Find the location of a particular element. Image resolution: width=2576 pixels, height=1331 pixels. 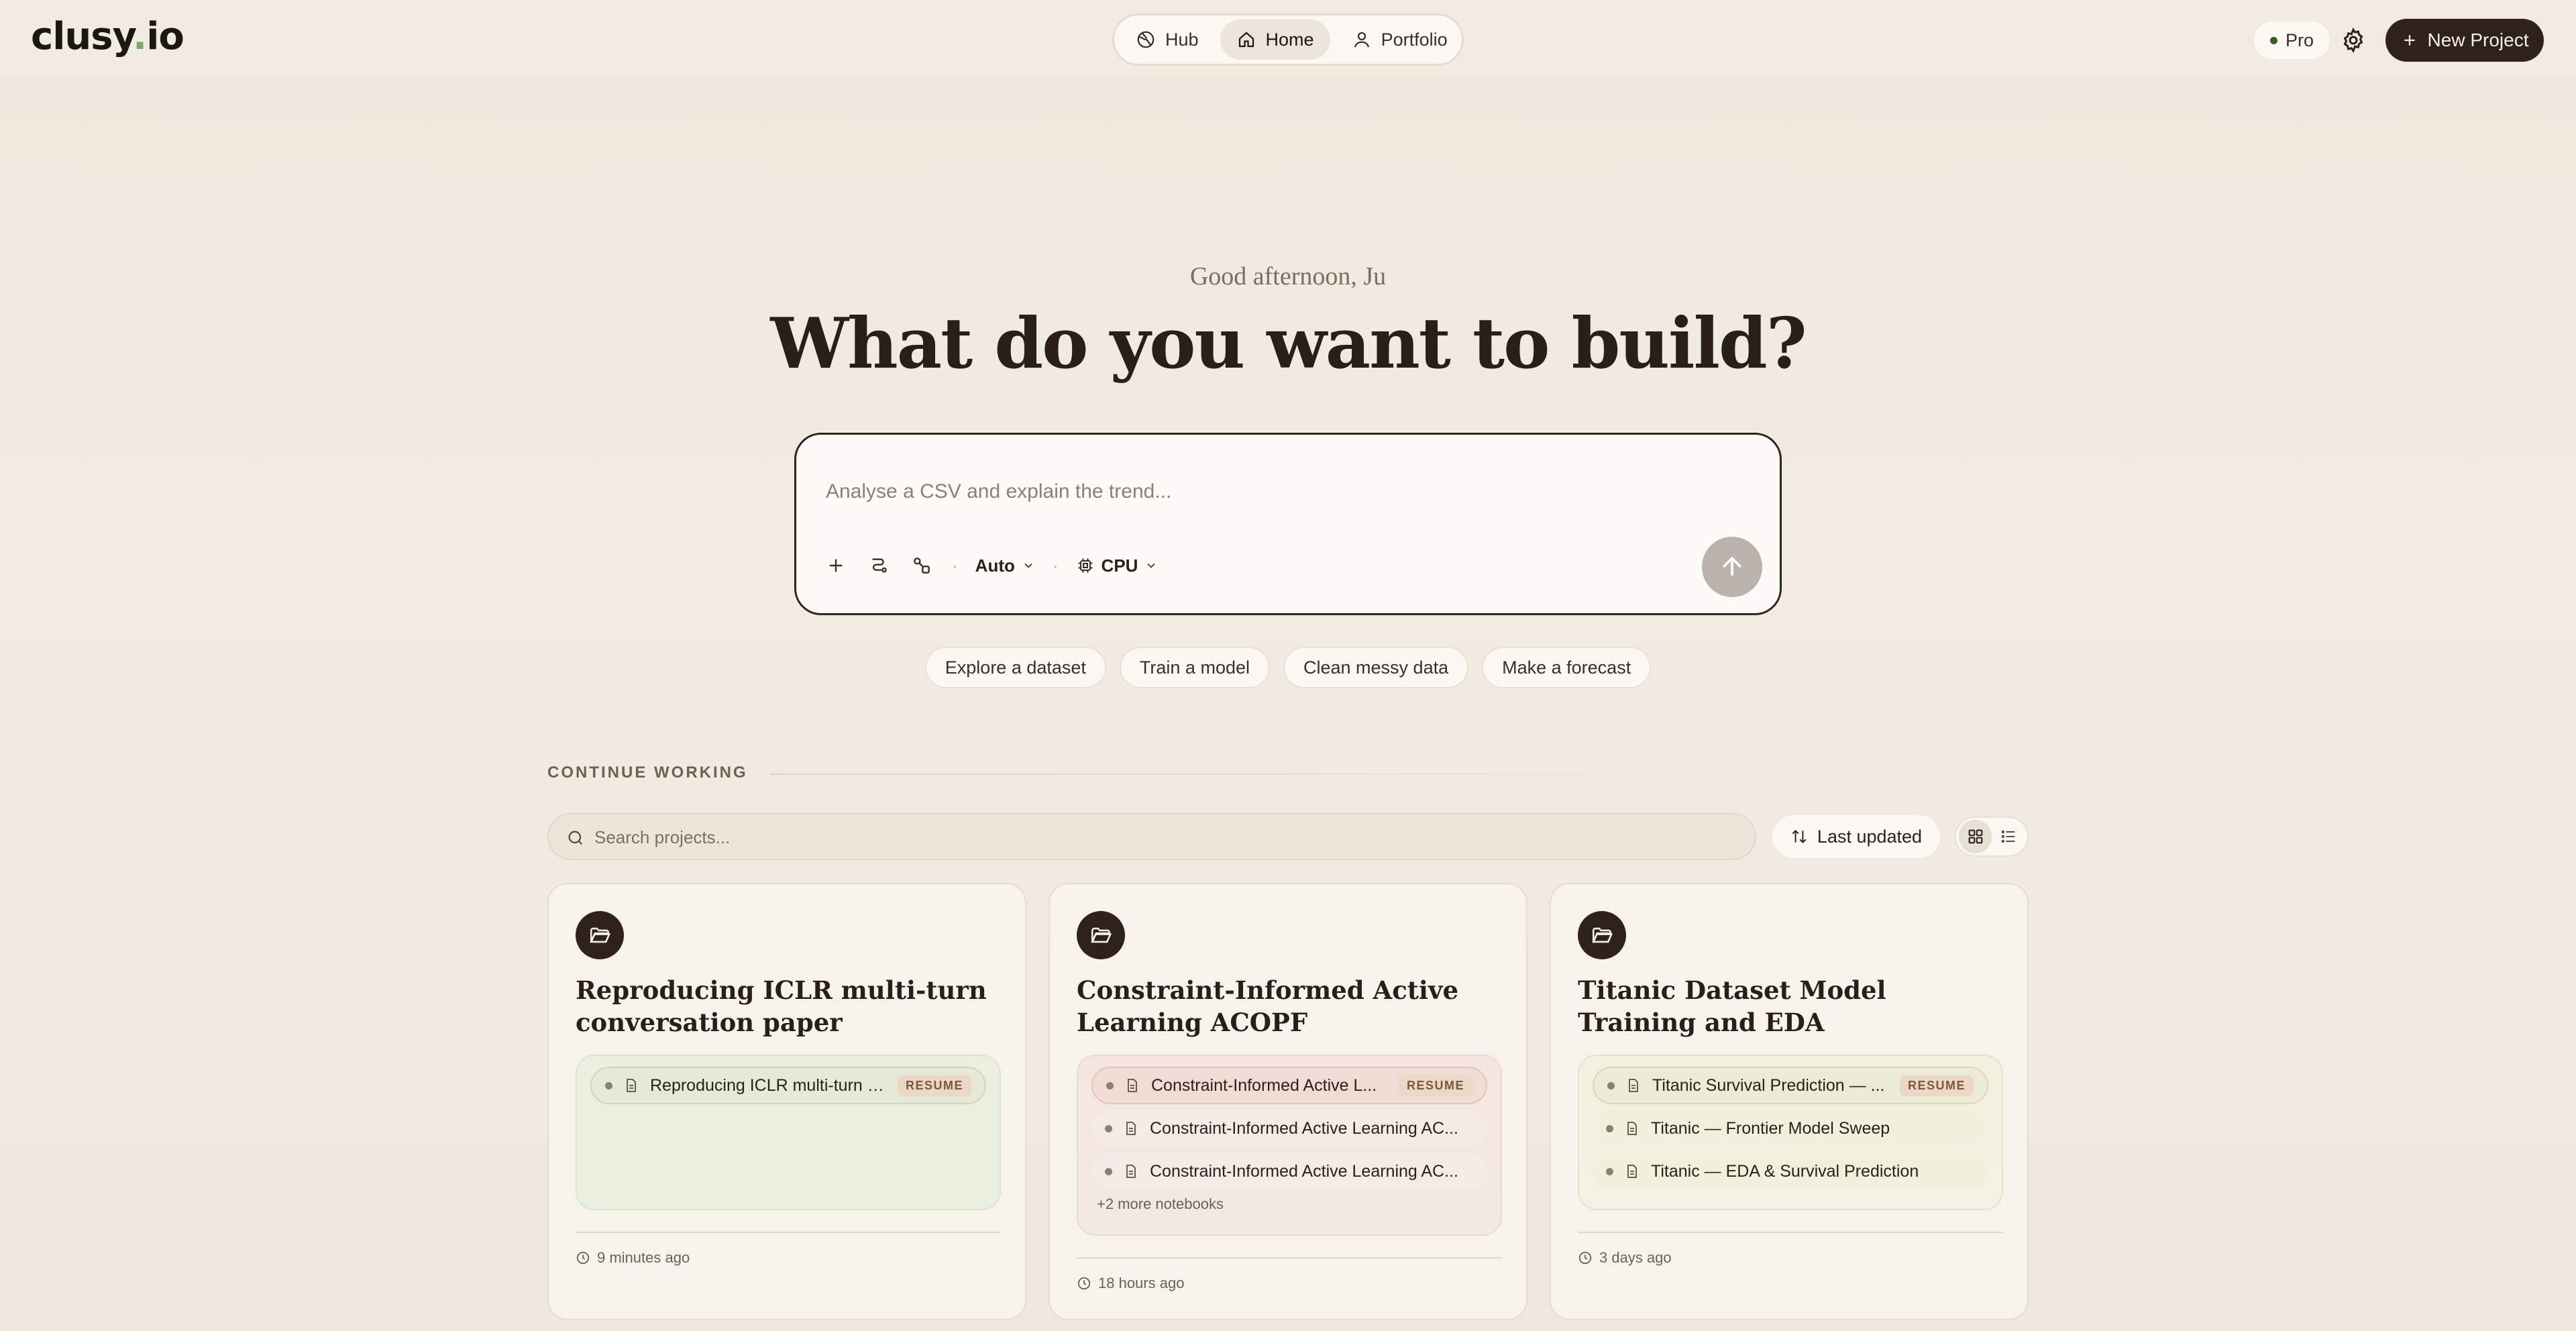

workflow-button is located at coordinates (879, 565).